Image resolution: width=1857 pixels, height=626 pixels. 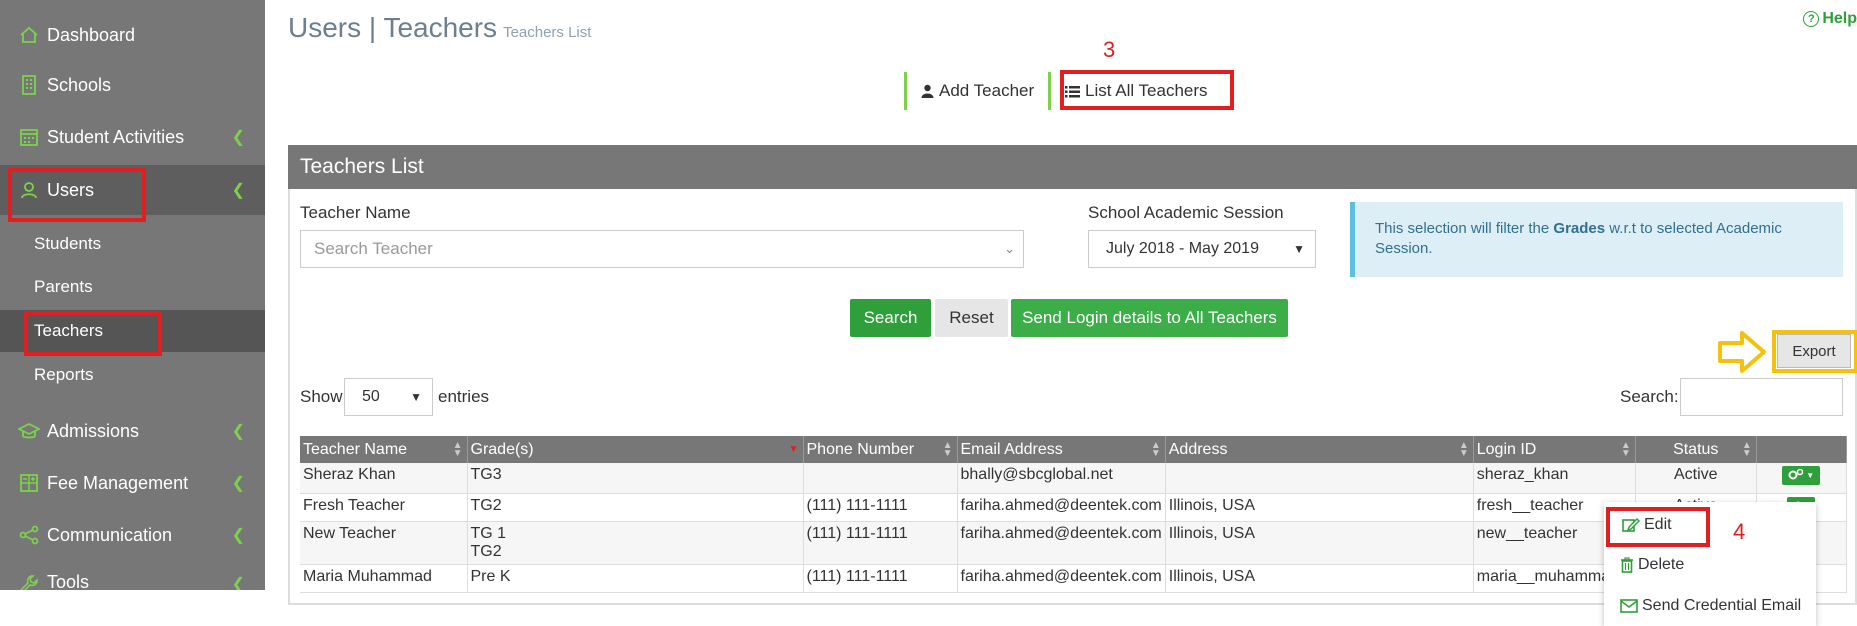 I want to click on info-text-bold: Grades, so click(x=1579, y=228).